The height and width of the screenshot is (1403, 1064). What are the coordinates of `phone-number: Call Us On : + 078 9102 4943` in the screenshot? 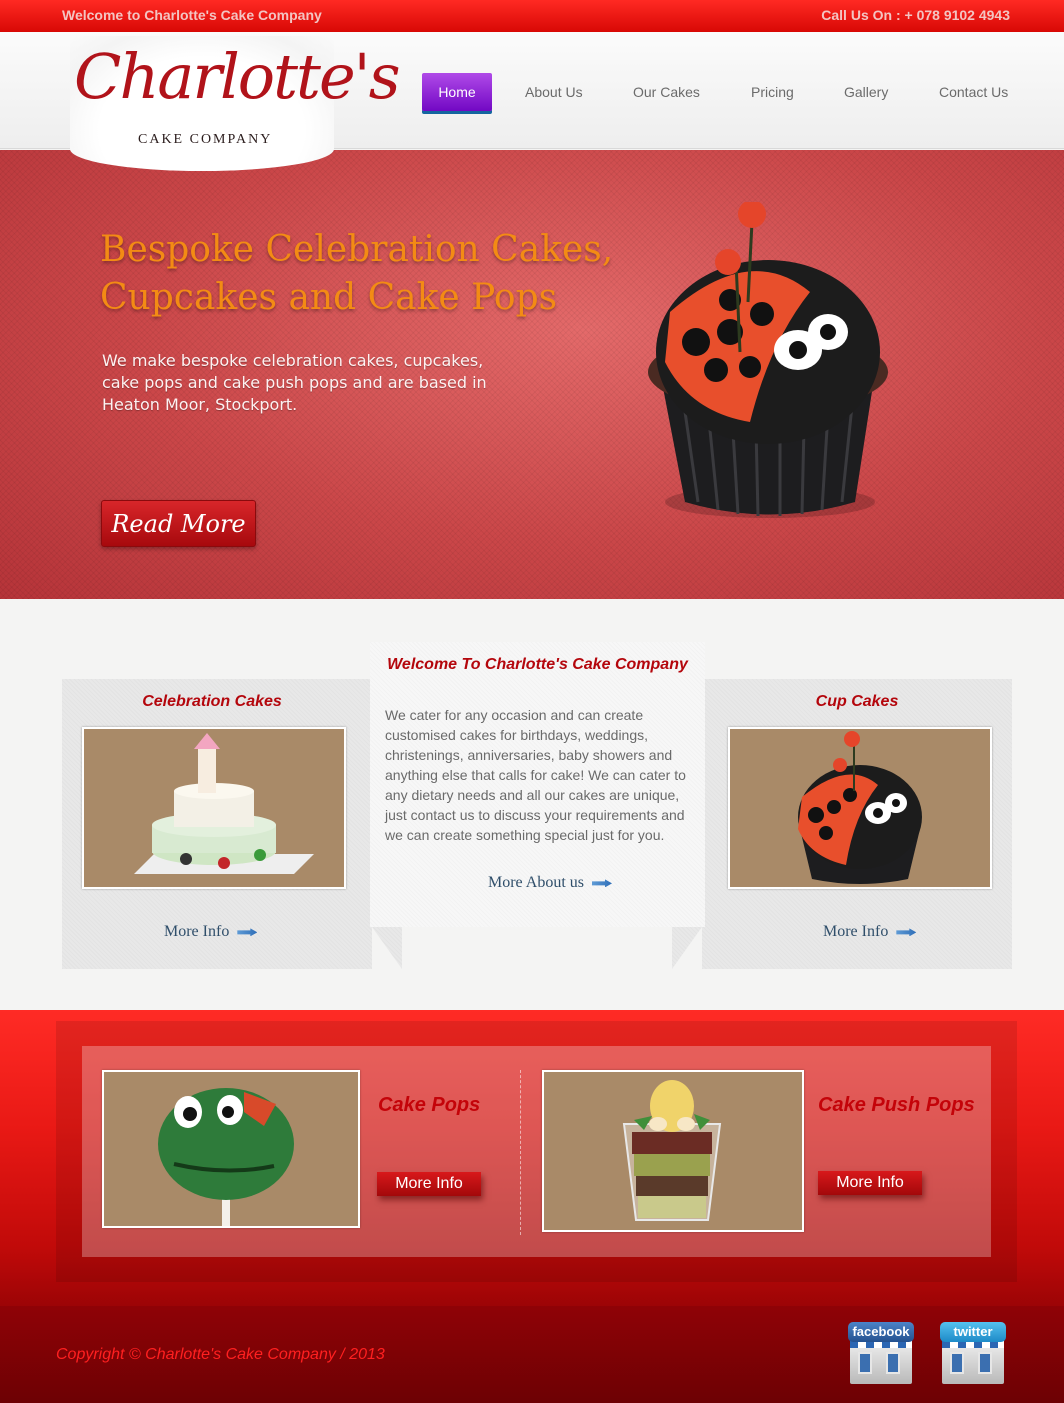 It's located at (915, 15).